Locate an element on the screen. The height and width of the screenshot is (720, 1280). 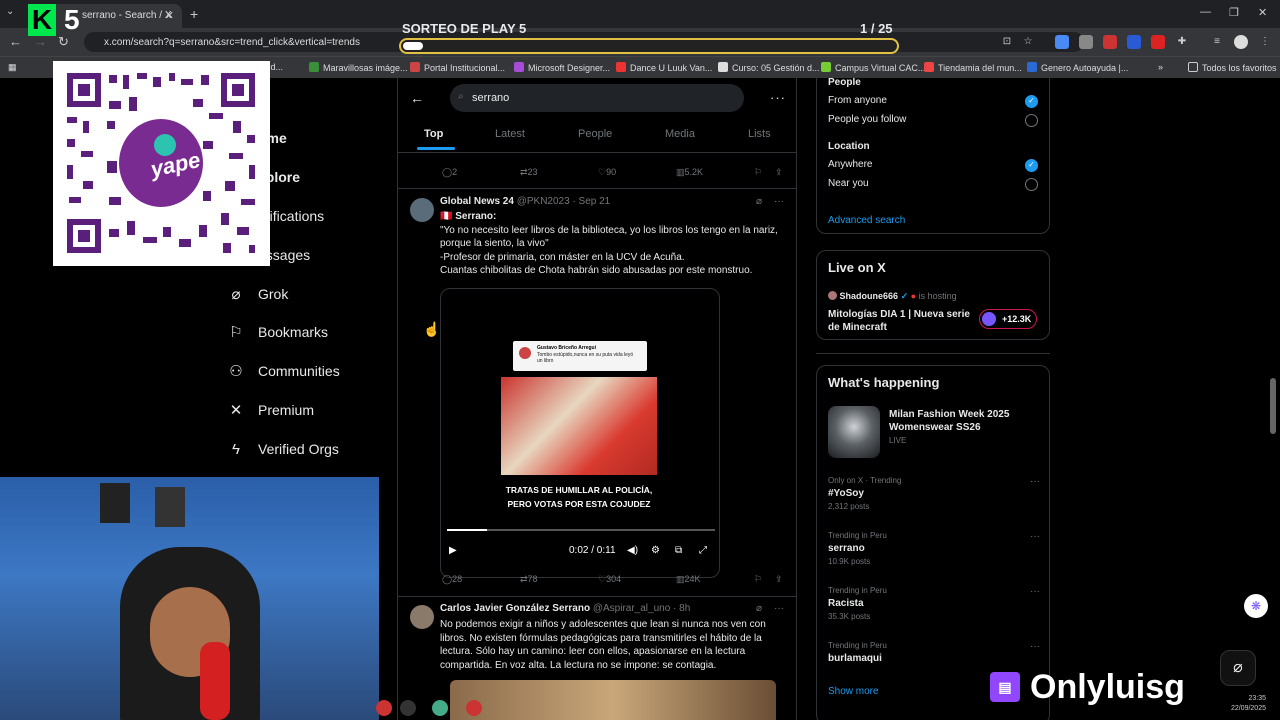
volume-icon: ◀) is located at coordinates (632, 550).